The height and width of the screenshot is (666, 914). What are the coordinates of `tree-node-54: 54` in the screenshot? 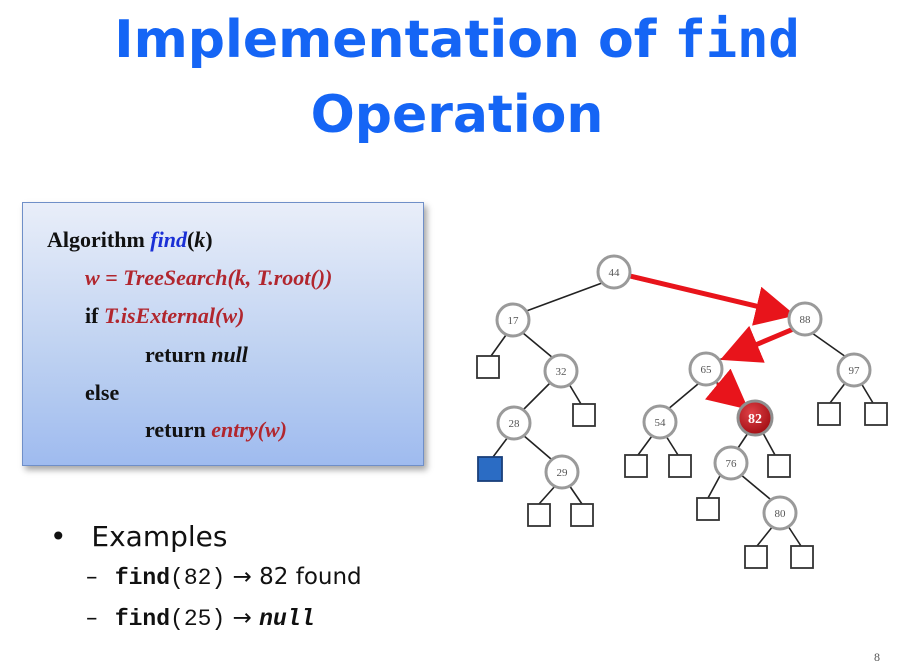 It's located at (660, 422).